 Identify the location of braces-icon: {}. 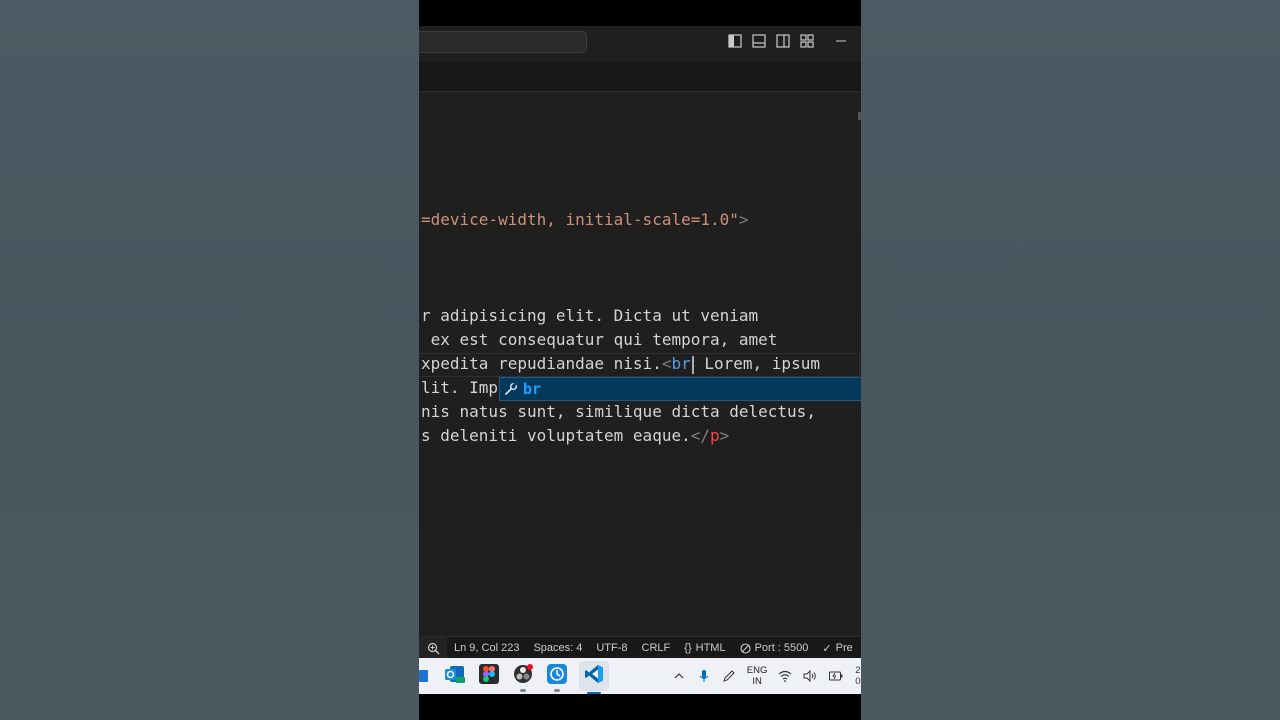
(688, 648).